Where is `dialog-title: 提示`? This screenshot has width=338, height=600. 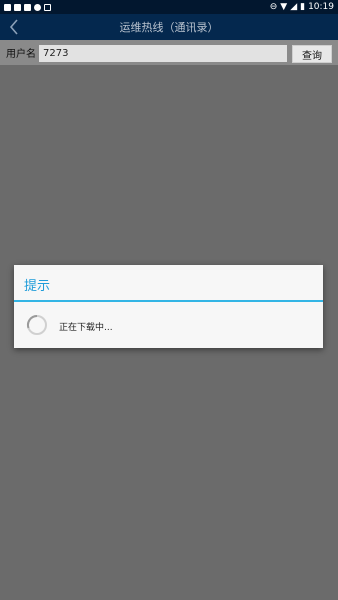 dialog-title: 提示 is located at coordinates (37, 286).